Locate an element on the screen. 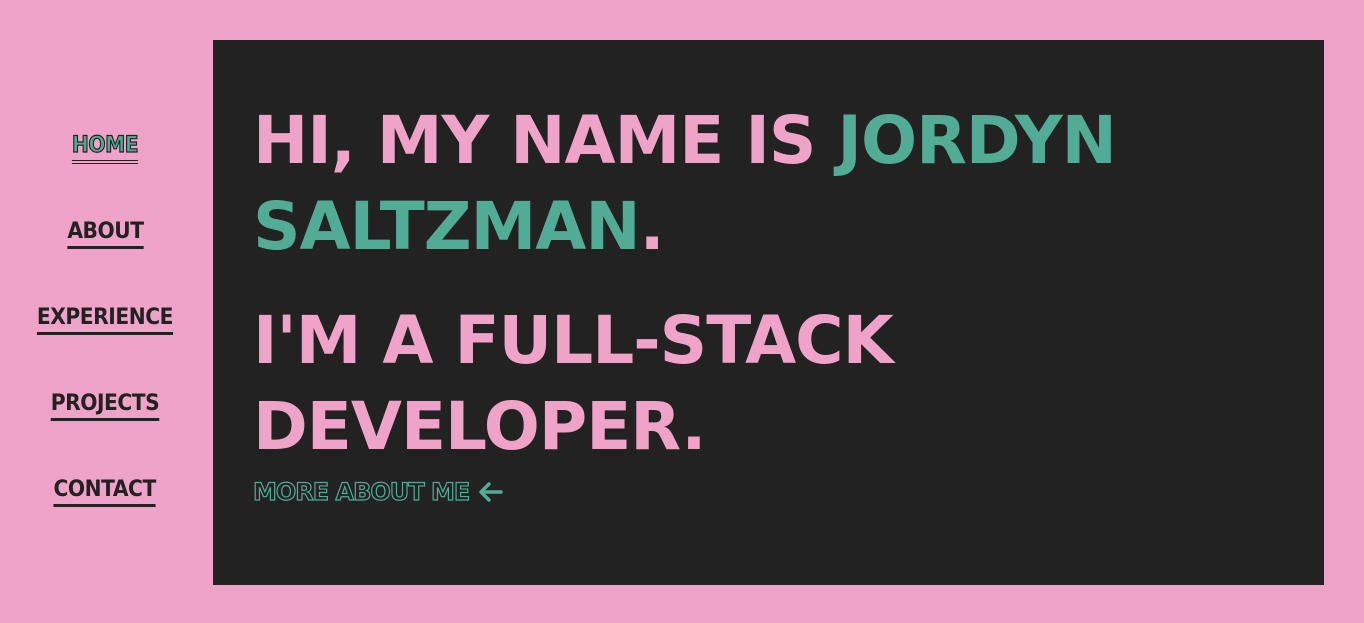 This screenshot has height=623, width=1364. more-link-label: MORE ABOUT ME is located at coordinates (361, 491).